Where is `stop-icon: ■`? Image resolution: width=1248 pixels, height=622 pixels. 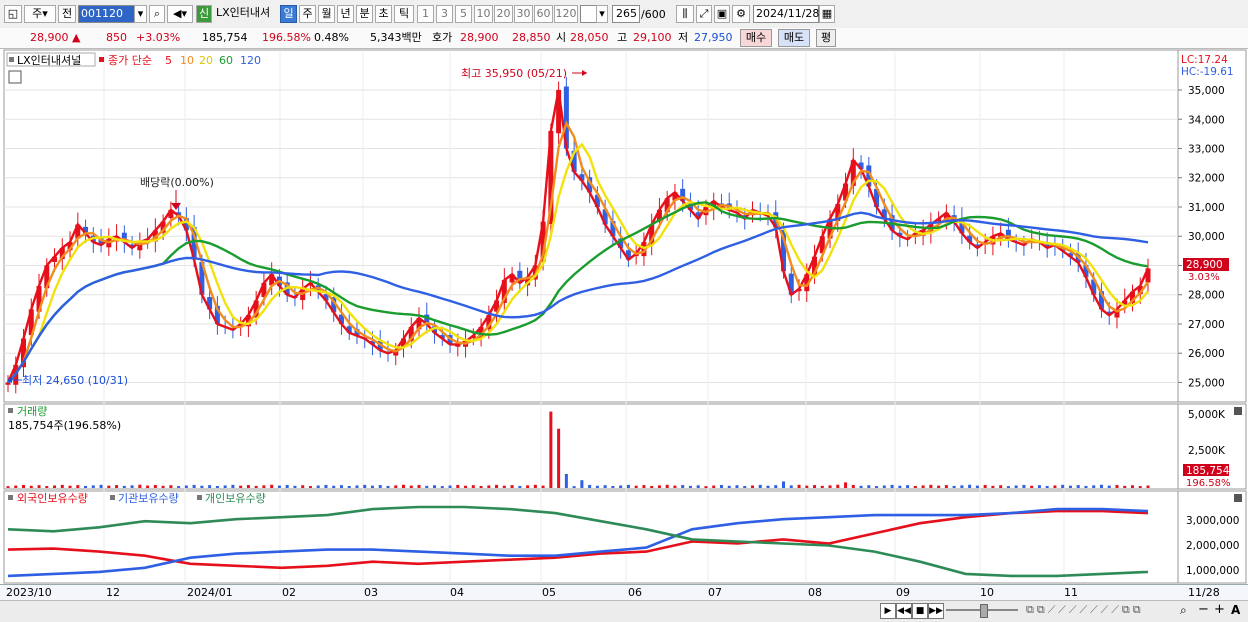 stop-icon: ■ is located at coordinates (920, 611).